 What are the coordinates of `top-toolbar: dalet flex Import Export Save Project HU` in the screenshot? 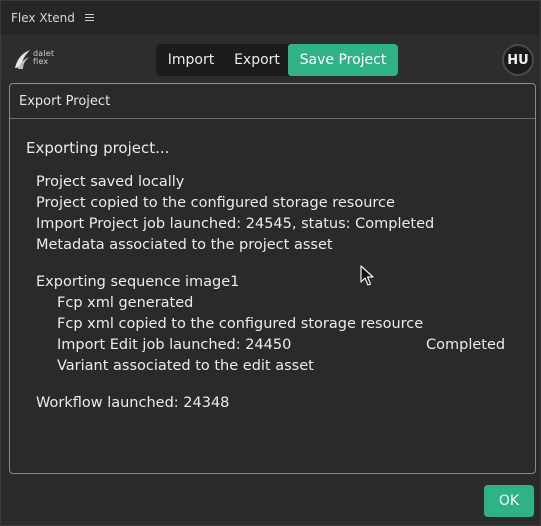 It's located at (270, 59).